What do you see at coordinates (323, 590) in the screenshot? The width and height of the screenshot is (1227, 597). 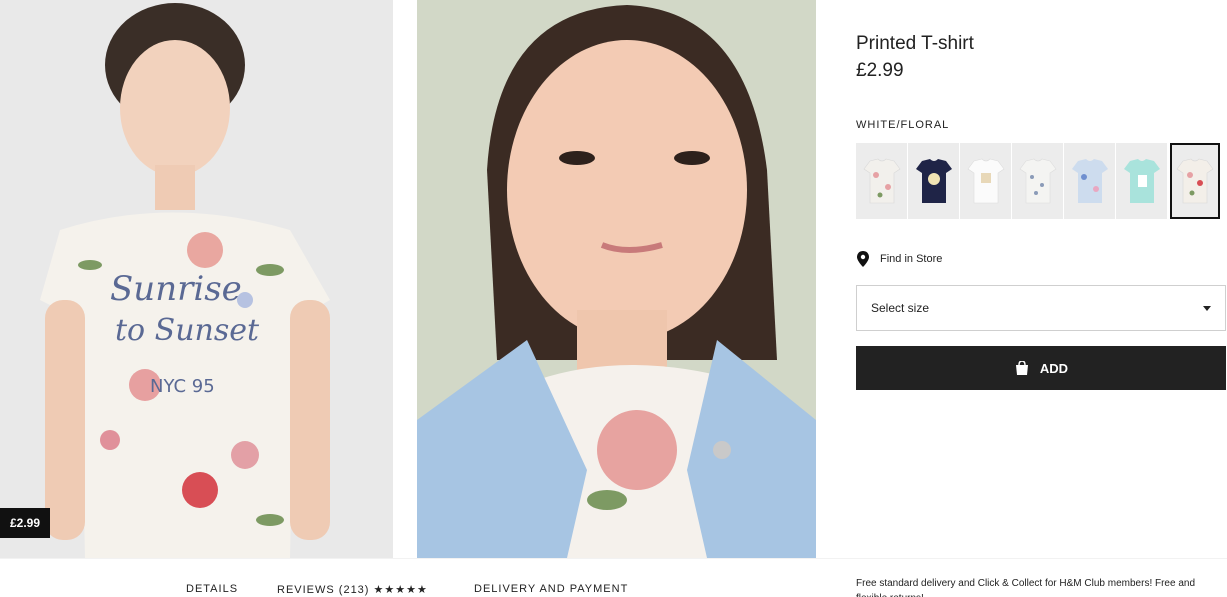 I see `reviews-label: REVIEWS (213)` at bounding box center [323, 590].